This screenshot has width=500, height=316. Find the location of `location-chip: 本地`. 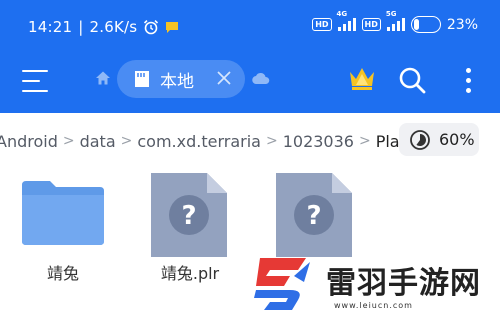

location-chip: 本地 is located at coordinates (181, 79).